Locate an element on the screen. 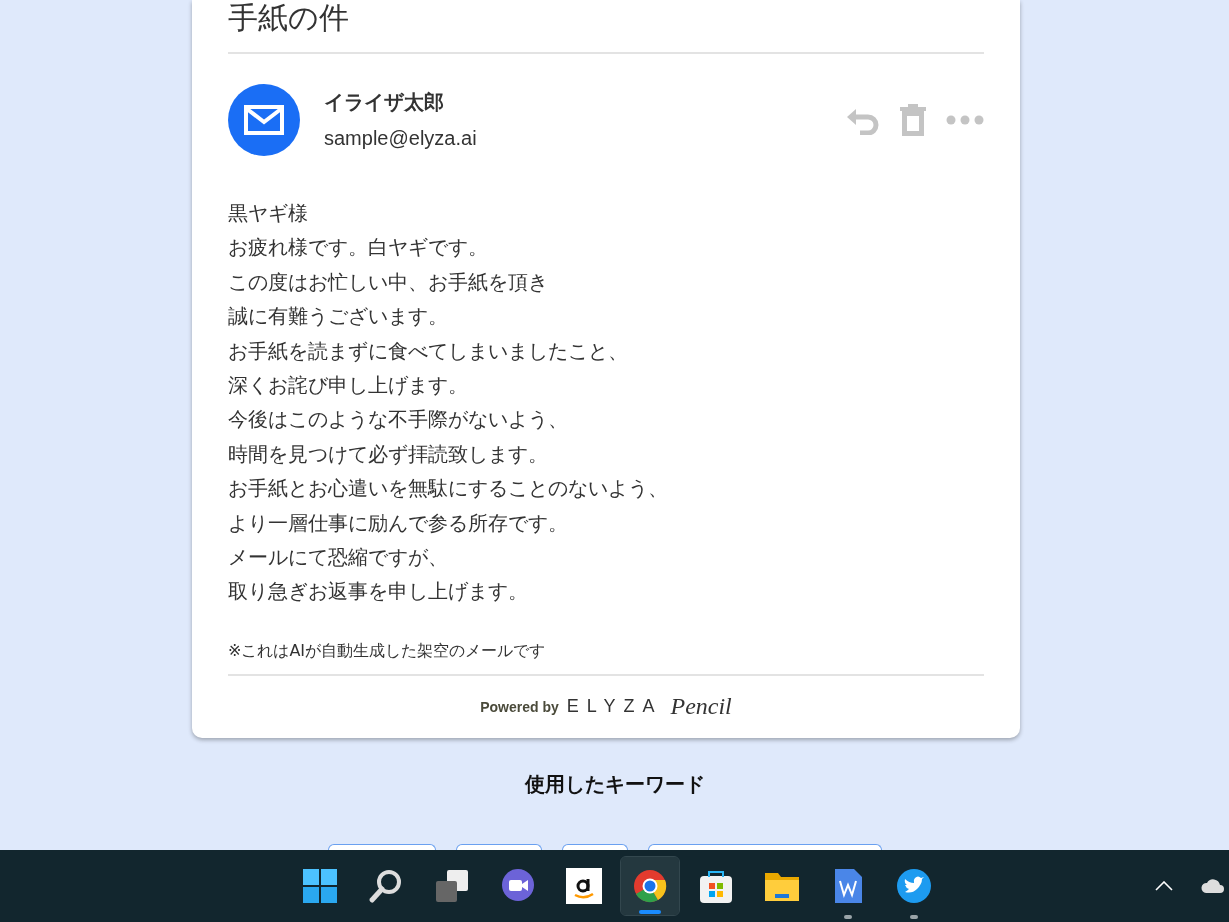 The height and width of the screenshot is (922, 1229). search-icon is located at coordinates (386, 886).